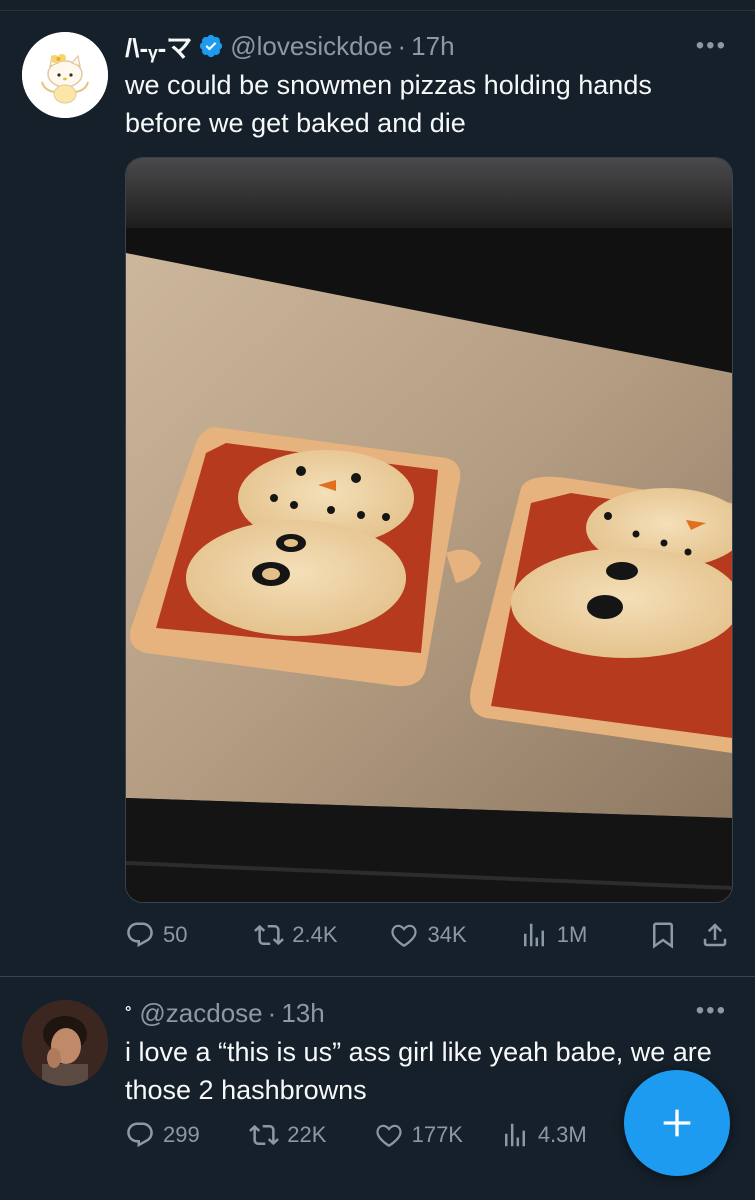  I want to click on tweet-header: /\-ᵧ-マ @lovesickdoe · 17h, so click(290, 46).